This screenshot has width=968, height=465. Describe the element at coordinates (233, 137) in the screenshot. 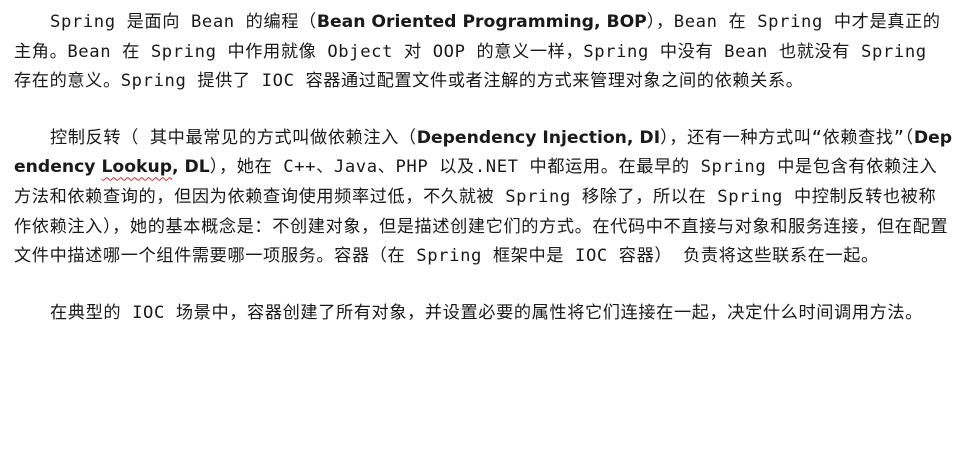

I see `text-run: 控制反转（ 其中最常见的方式叫做依赖注入（` at that location.